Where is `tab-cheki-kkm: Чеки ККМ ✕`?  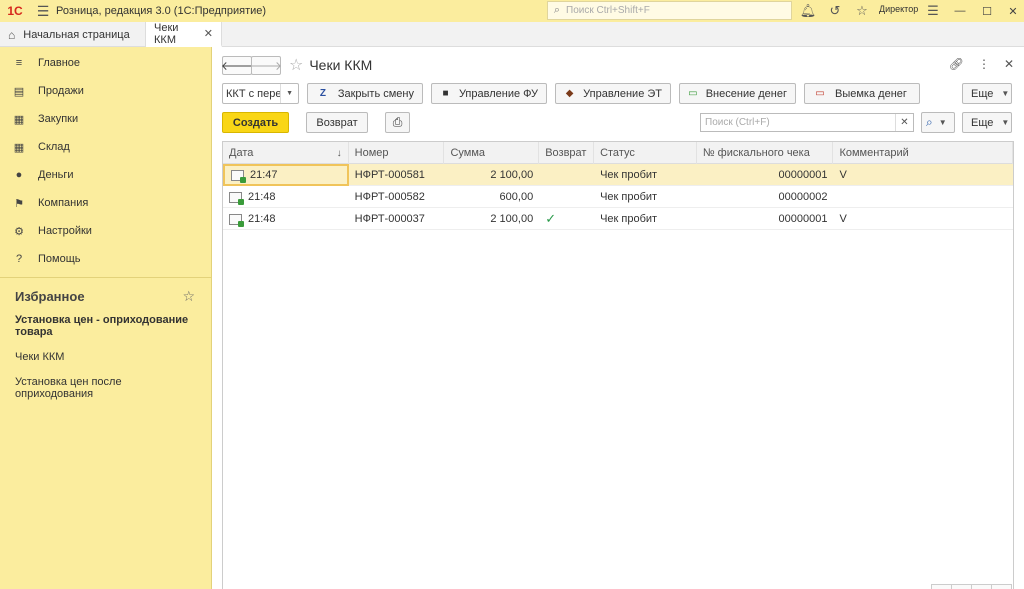
tab-cheki-kkm: Чеки ККМ ✕ is located at coordinates (184, 34).